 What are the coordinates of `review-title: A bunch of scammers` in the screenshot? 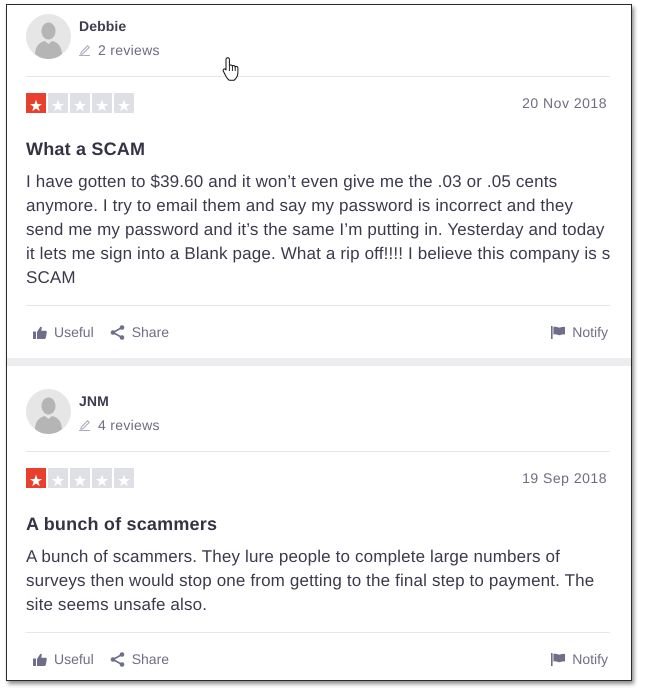 It's located at (318, 524).